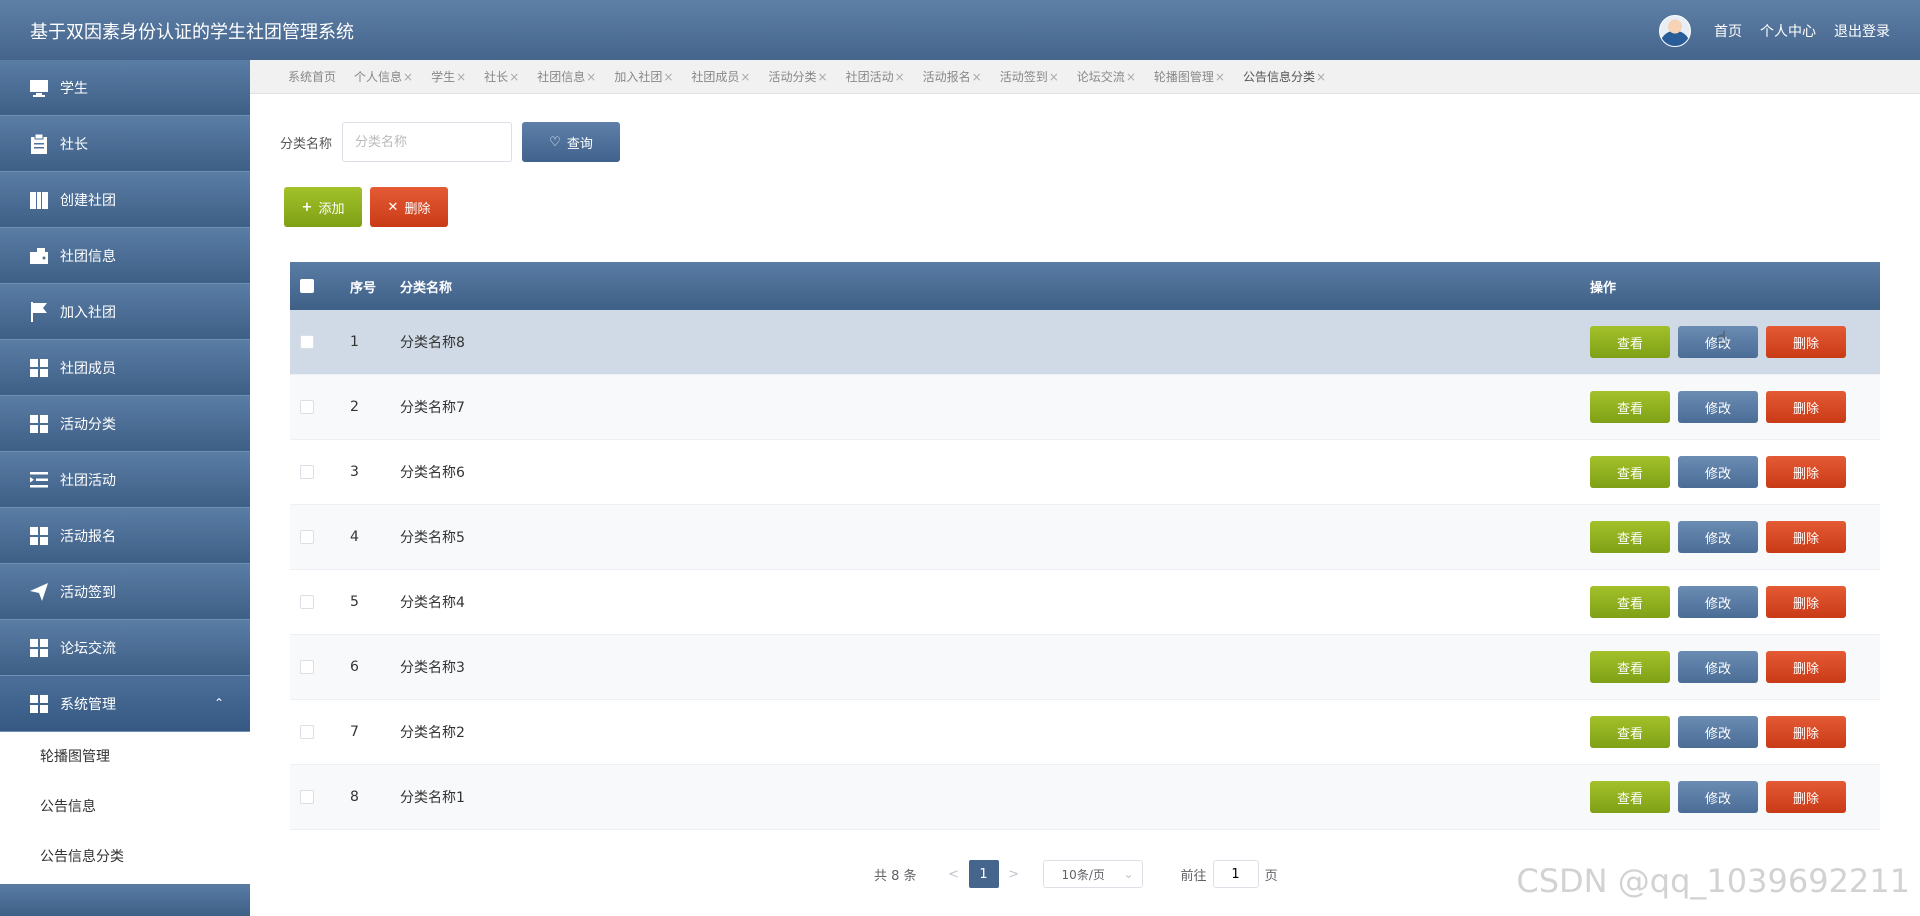  What do you see at coordinates (307, 286) in the screenshot?
I see `select-all-checkbox` at bounding box center [307, 286].